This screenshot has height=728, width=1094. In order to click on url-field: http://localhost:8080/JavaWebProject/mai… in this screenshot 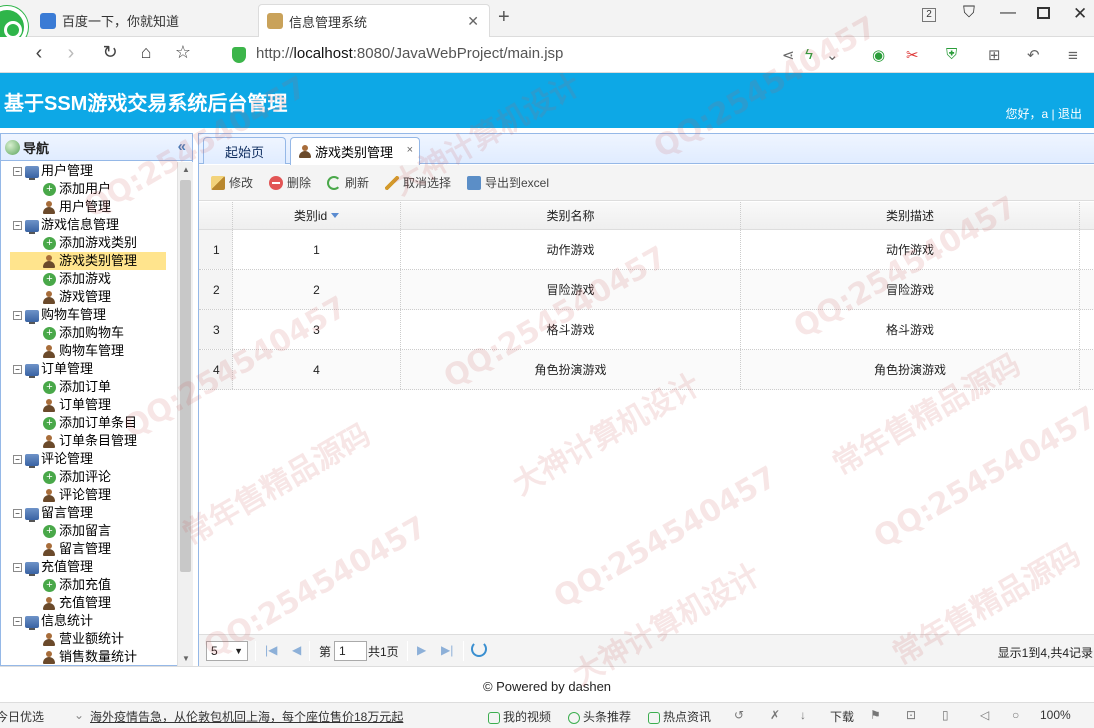, I will do `click(409, 53)`.